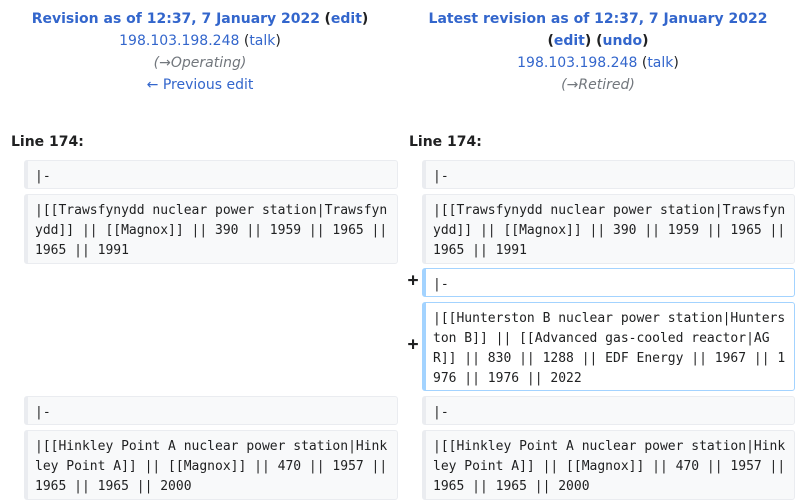  Describe the element at coordinates (623, 41) in the screenshot. I see `undo-link: undo` at that location.